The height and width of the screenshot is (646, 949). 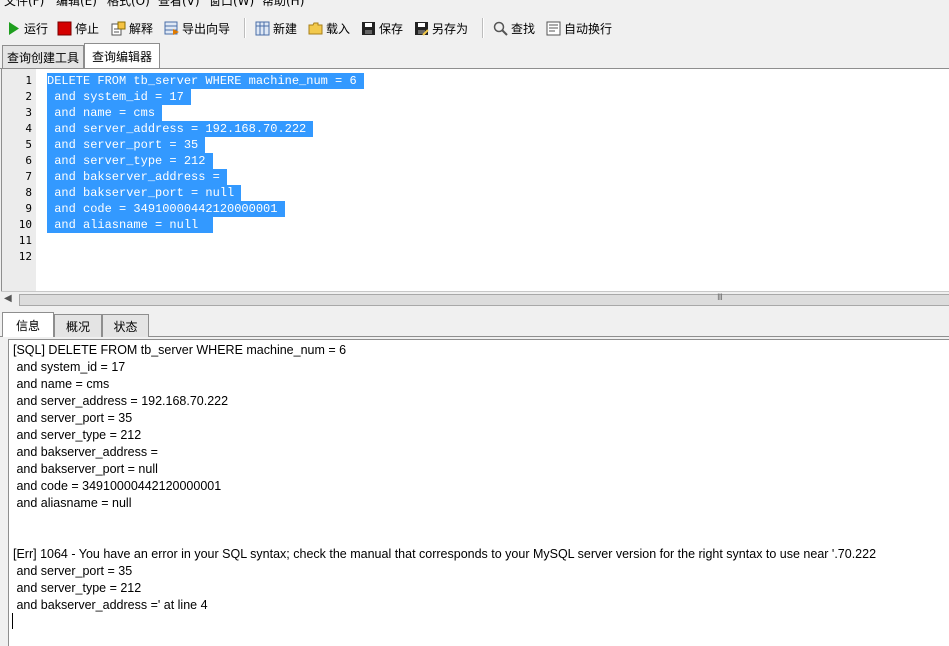 What do you see at coordinates (25, 224) in the screenshot?
I see `line-number: 10` at bounding box center [25, 224].